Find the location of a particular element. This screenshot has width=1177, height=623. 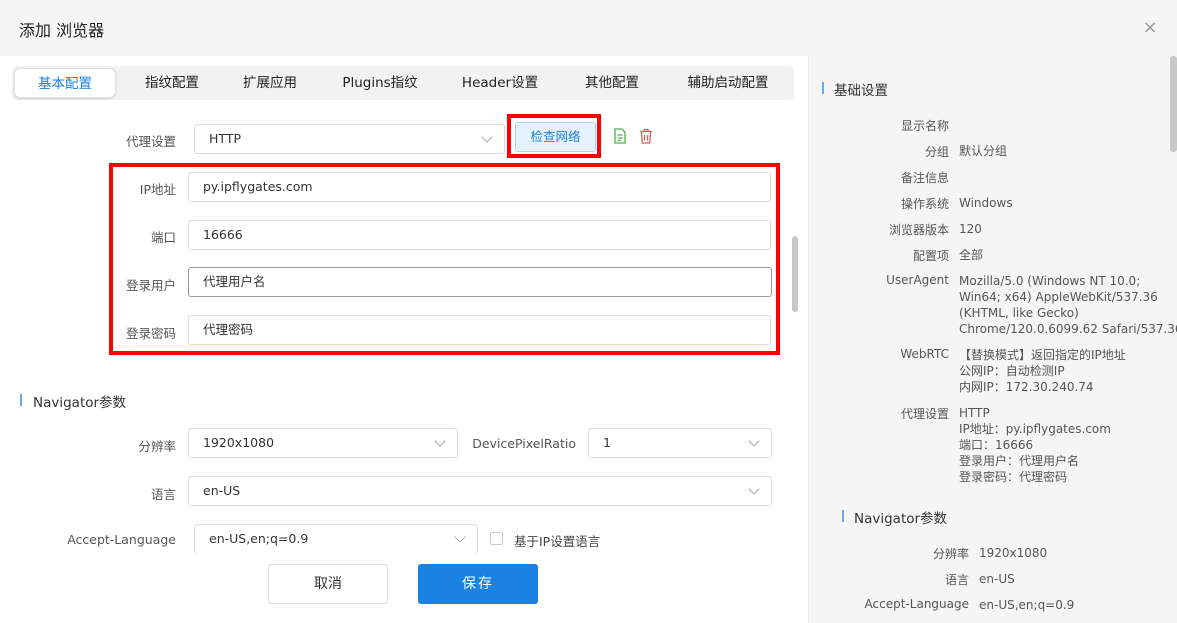

accept-language-select: en-US,en;q=0.9 is located at coordinates (336, 539).